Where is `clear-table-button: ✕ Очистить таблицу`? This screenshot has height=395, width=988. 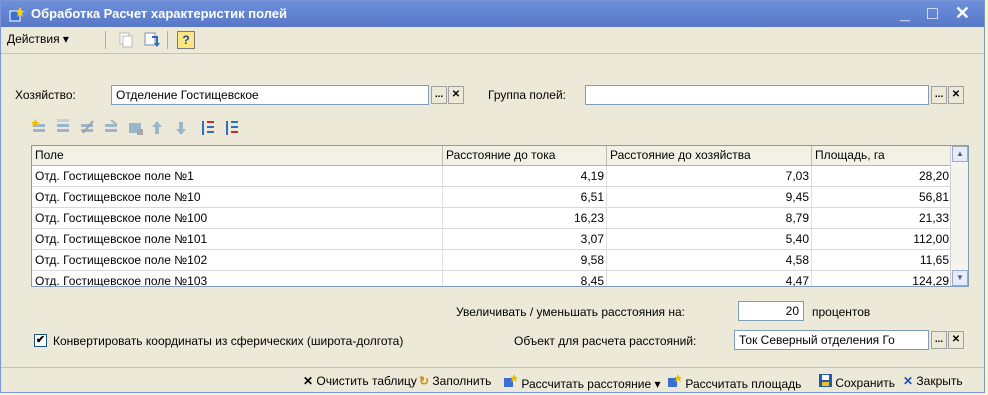 clear-table-button: ✕ Очистить таблицу is located at coordinates (360, 381).